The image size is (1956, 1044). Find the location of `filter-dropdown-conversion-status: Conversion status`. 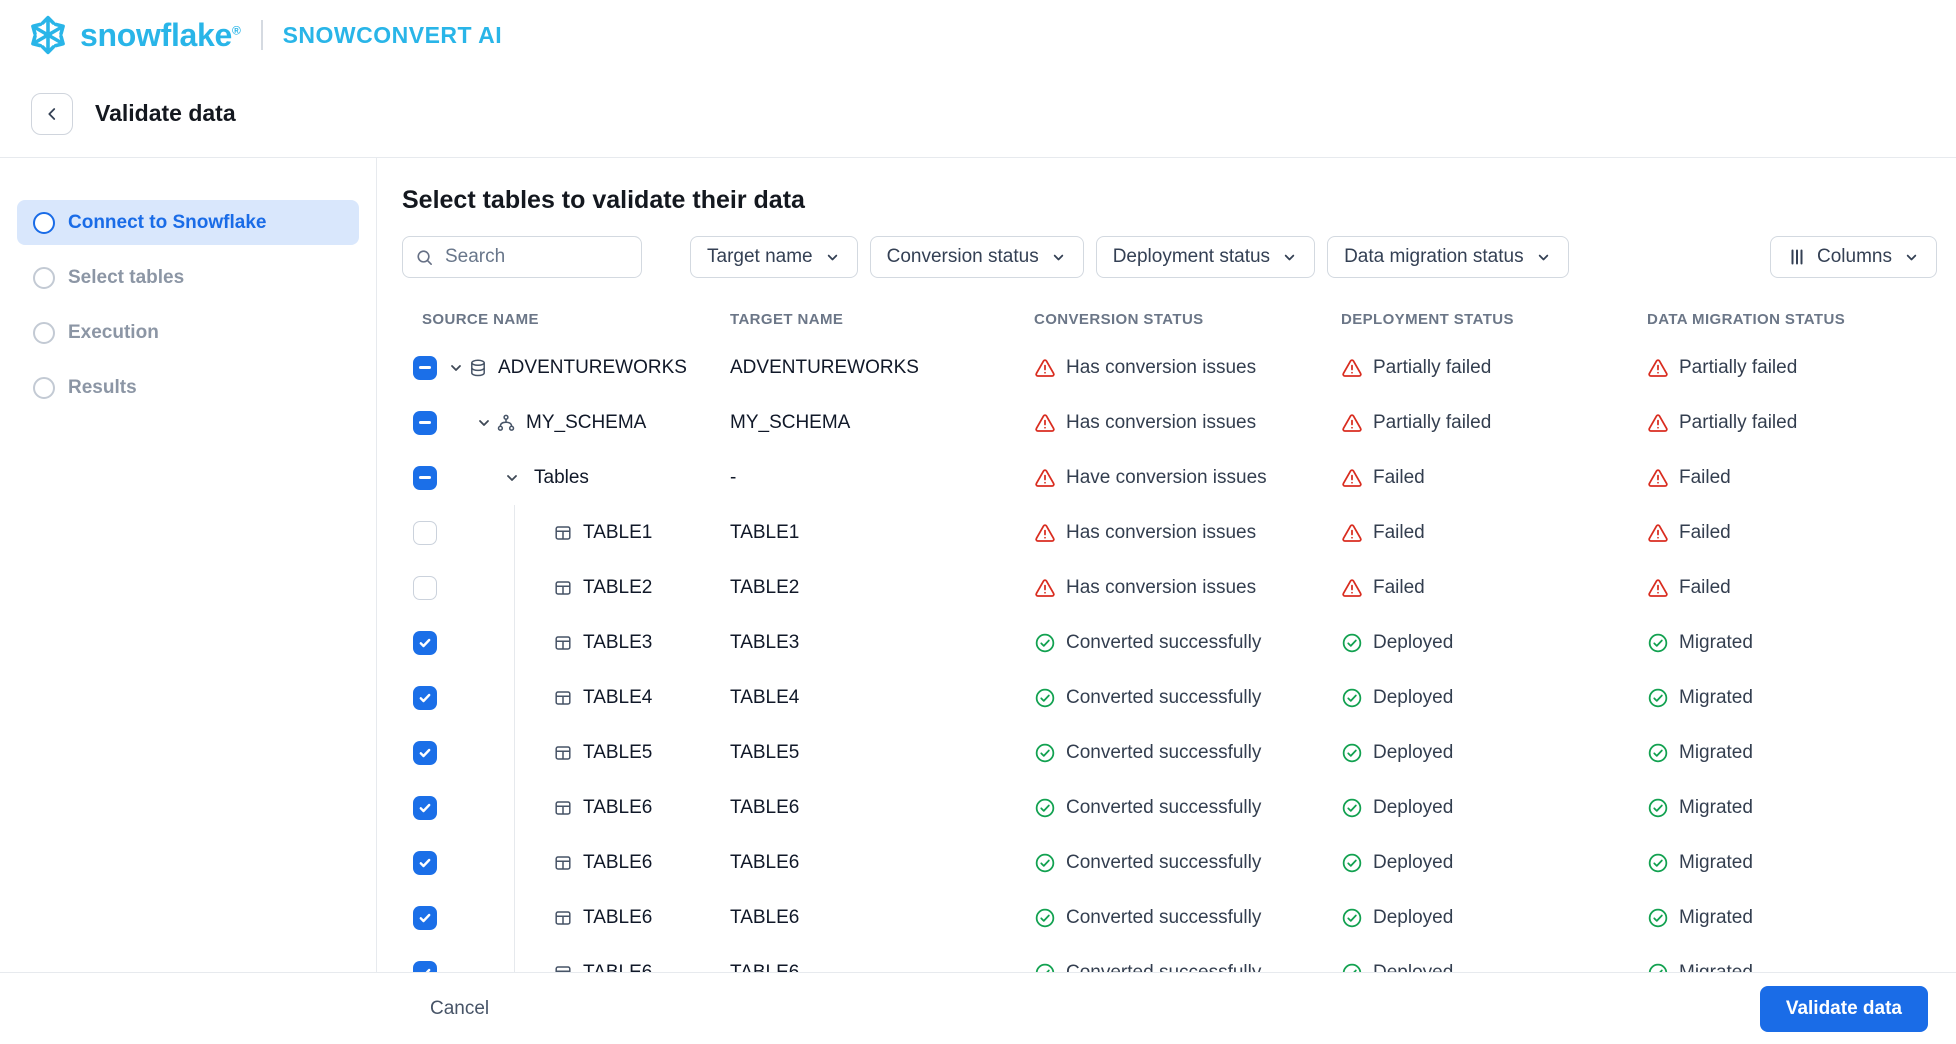

filter-dropdown-conversion-status: Conversion status is located at coordinates (976, 257).